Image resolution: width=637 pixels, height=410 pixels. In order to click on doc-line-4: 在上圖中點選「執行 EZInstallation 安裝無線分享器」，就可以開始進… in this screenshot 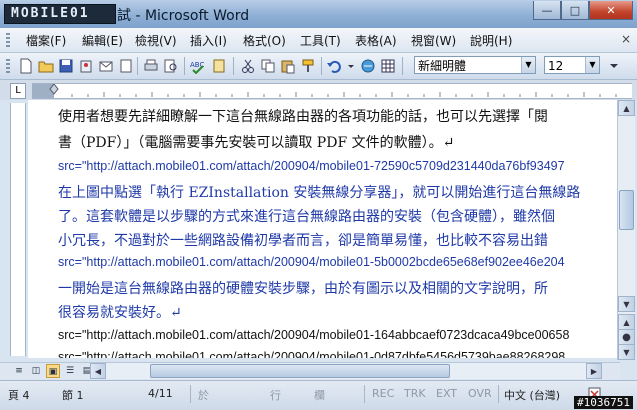, I will do `click(319, 192)`.